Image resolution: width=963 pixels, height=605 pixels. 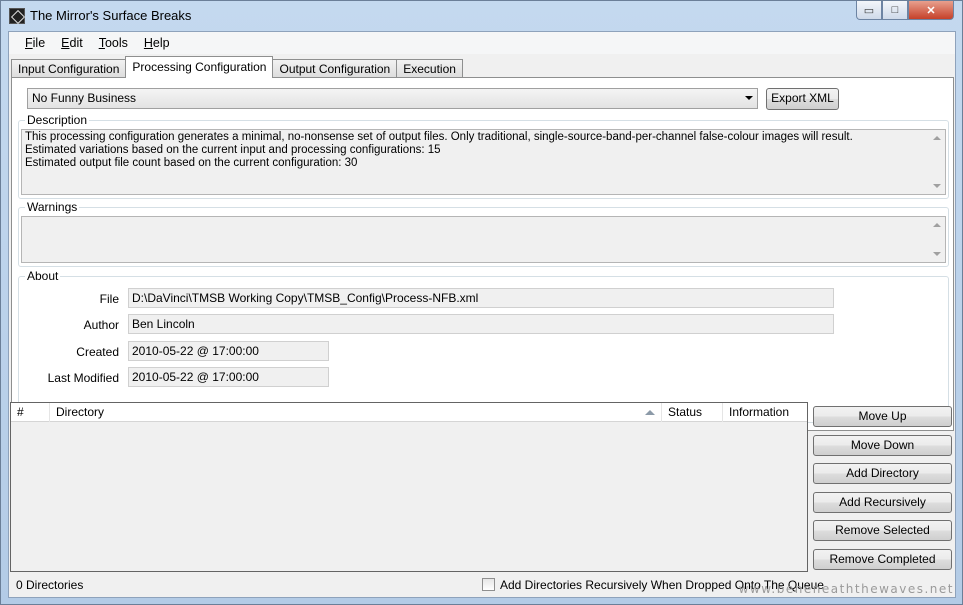 I want to click on author-field: Ben Lincoln, so click(x=481, y=324).